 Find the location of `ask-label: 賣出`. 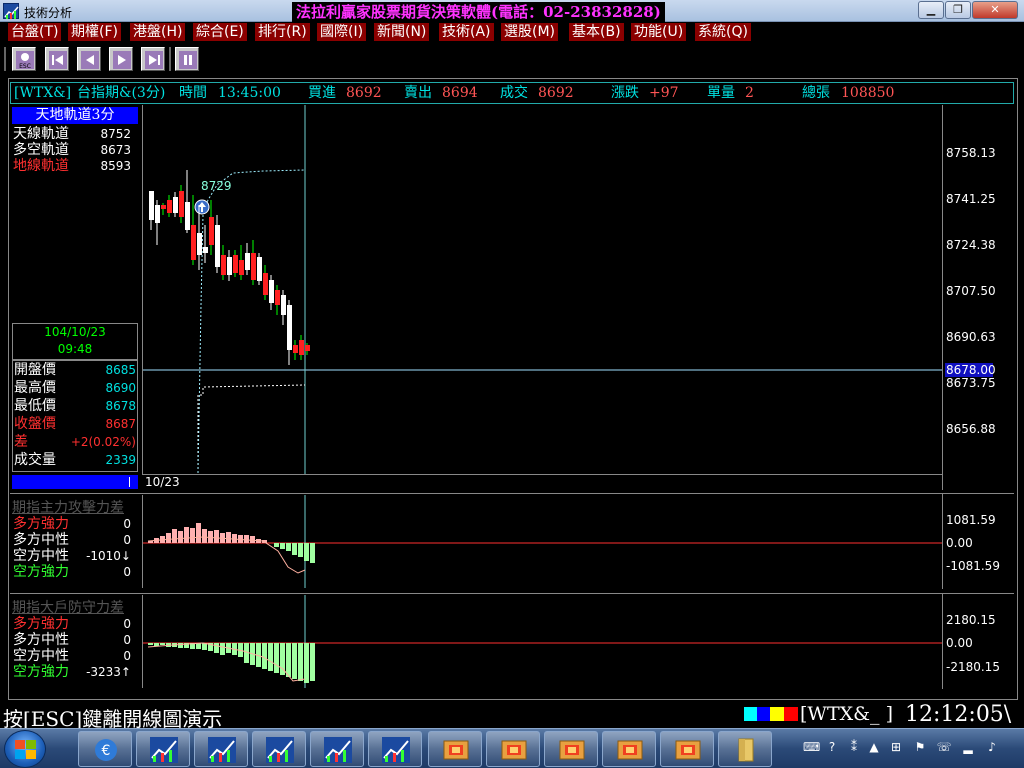

ask-label: 賣出 is located at coordinates (418, 93).